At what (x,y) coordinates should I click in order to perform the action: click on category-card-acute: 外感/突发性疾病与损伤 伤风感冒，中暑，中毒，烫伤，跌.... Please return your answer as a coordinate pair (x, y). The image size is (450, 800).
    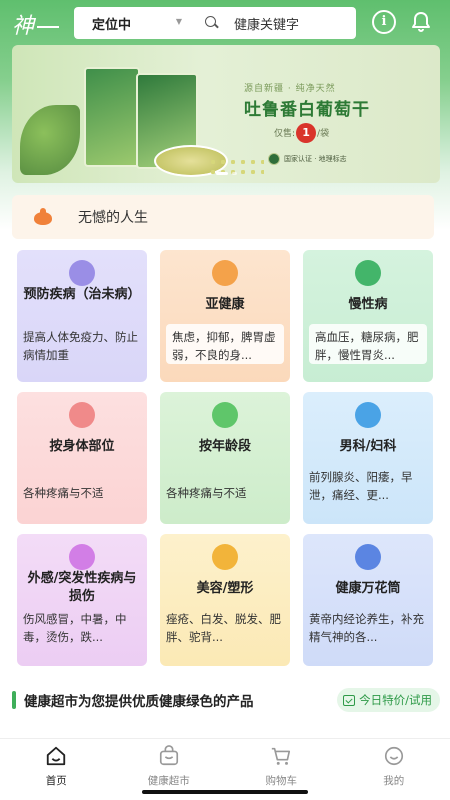
    Looking at the image, I should click on (82, 600).